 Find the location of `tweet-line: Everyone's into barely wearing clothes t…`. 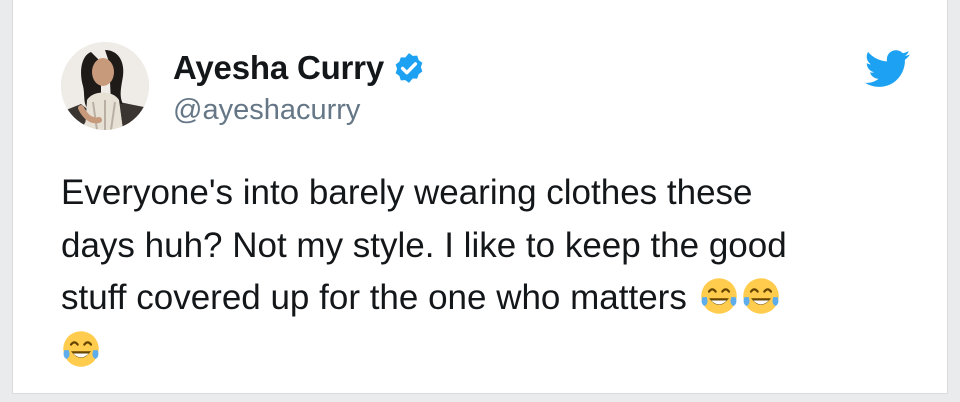

tweet-line: Everyone's into barely wearing clothes t… is located at coordinates (407, 192).